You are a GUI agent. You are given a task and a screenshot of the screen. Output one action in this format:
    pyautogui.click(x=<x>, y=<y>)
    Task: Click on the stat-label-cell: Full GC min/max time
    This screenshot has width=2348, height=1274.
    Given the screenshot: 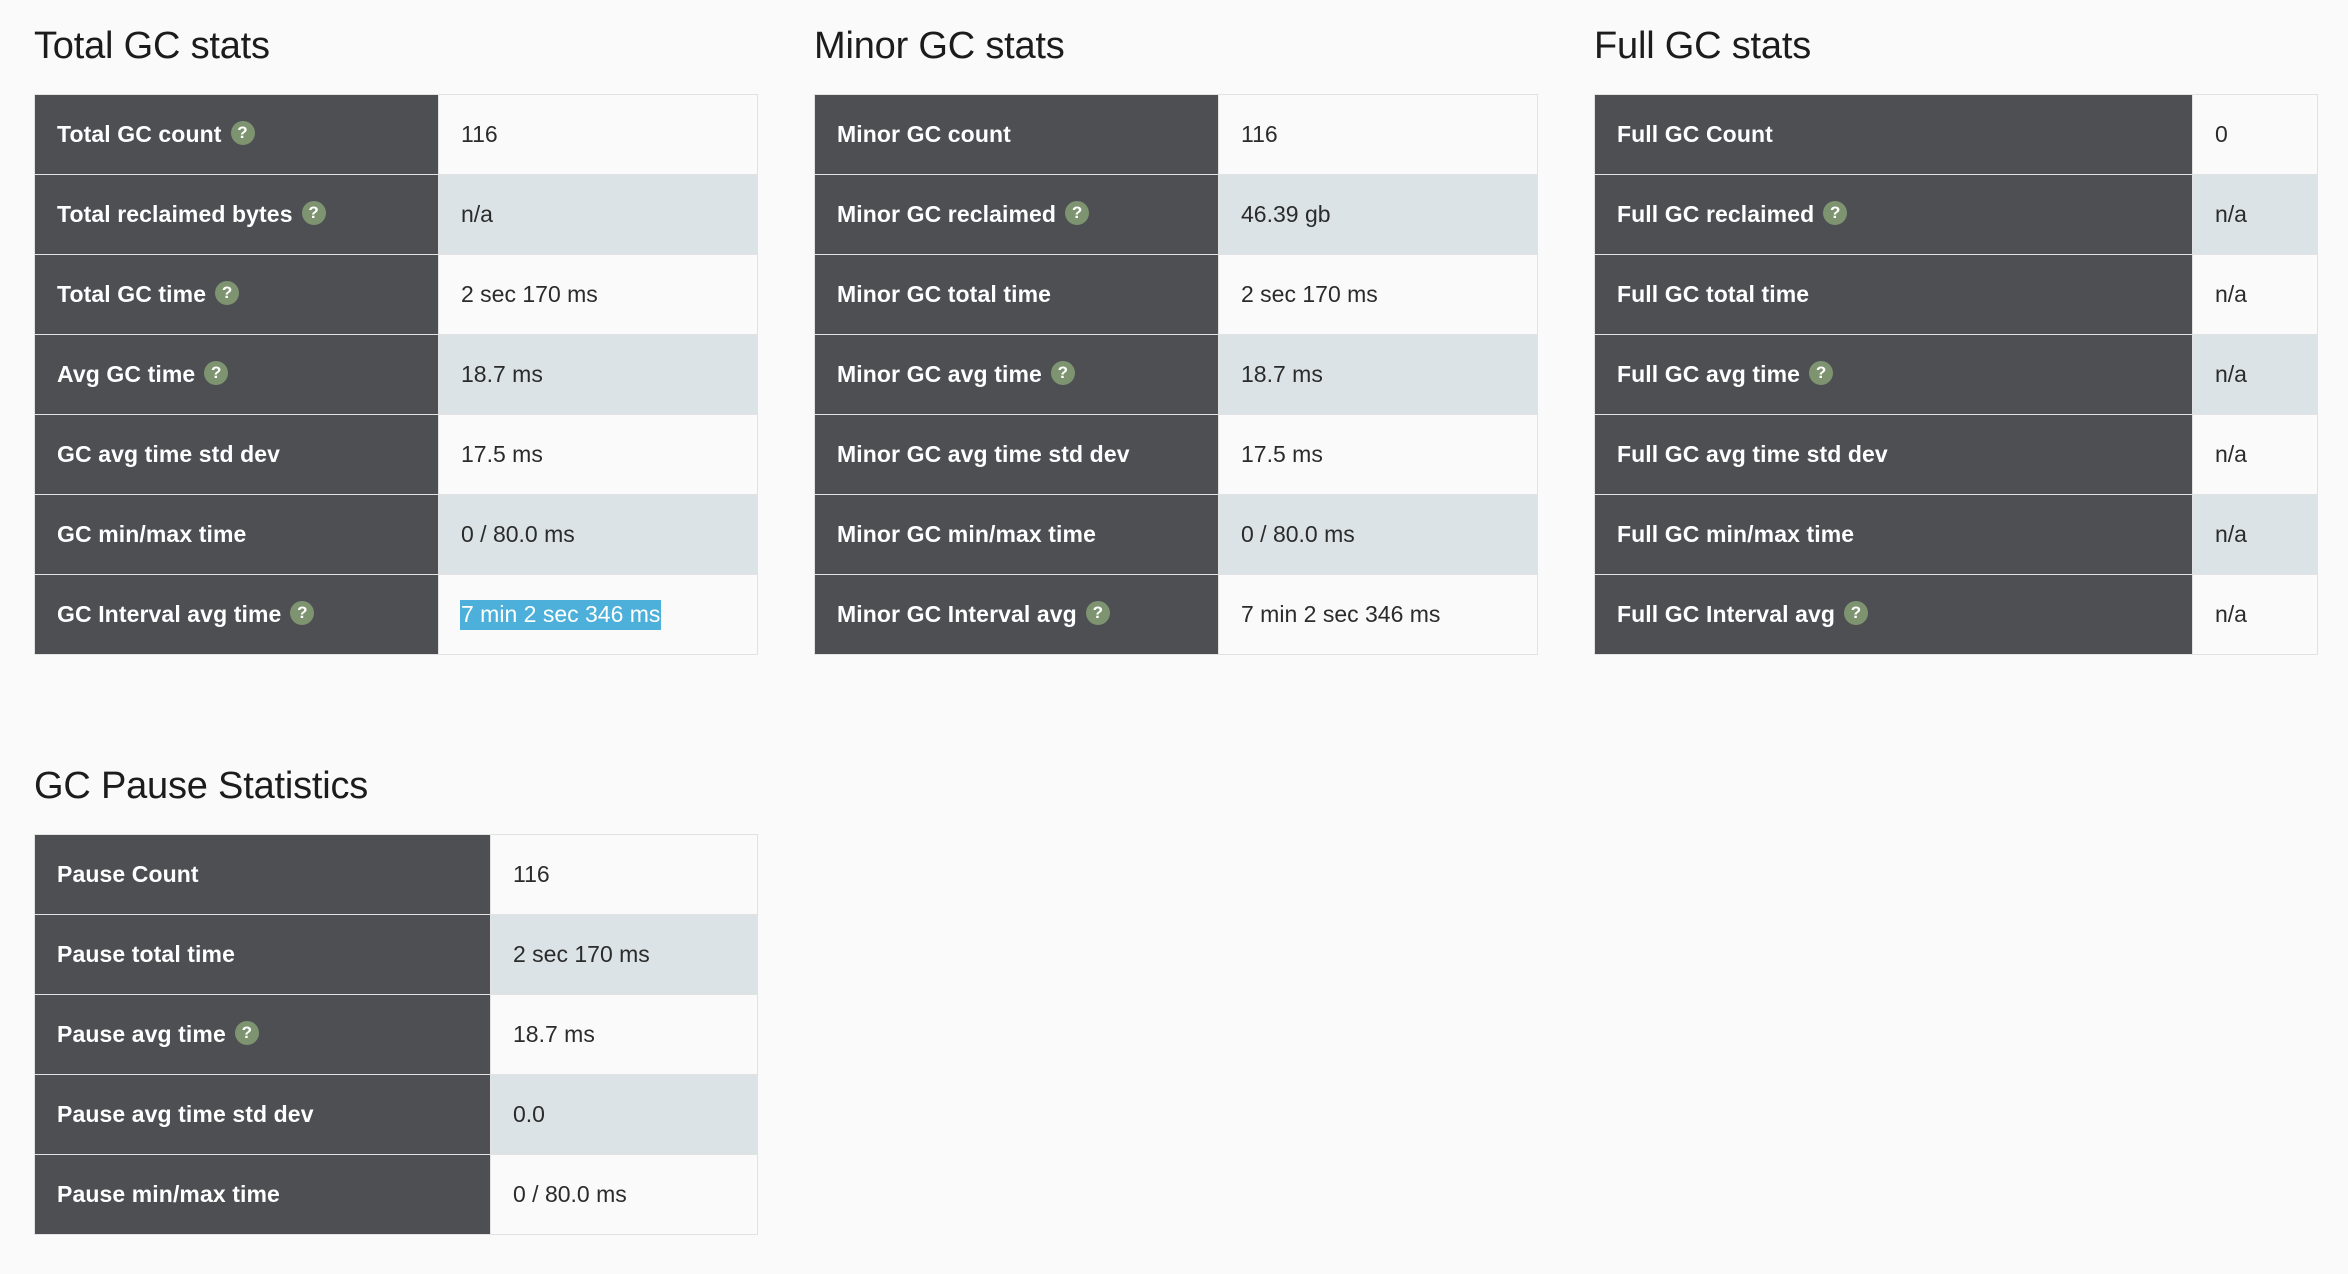 What is the action you would take?
    pyautogui.click(x=1894, y=534)
    